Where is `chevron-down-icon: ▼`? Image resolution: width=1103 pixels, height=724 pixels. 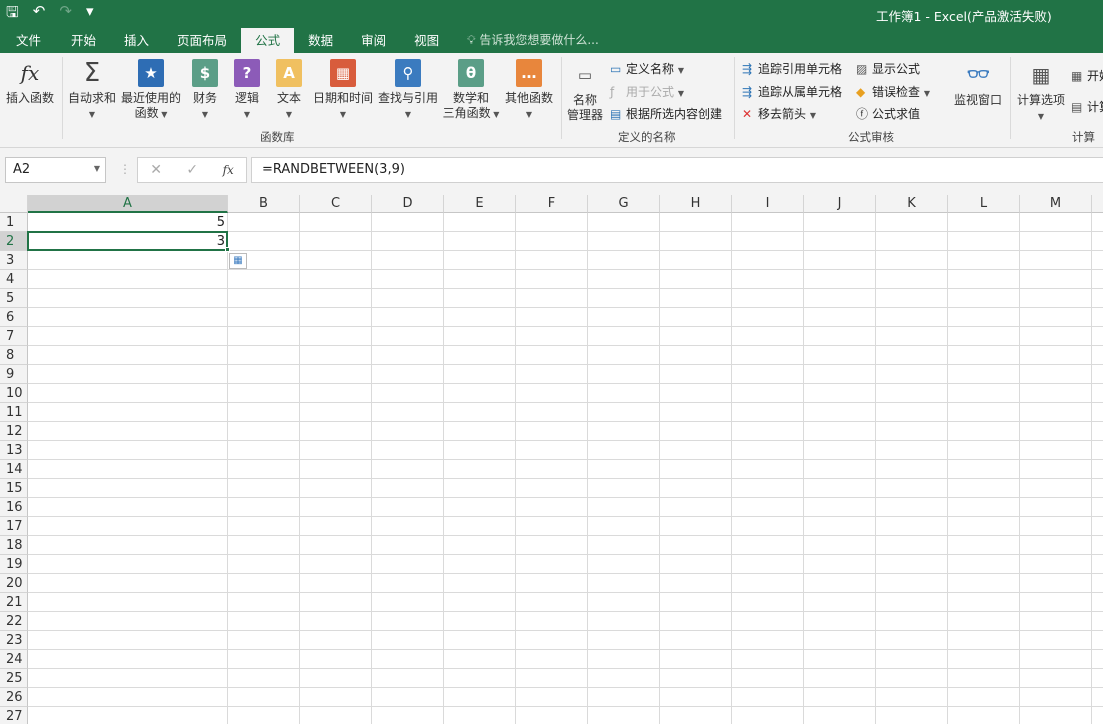 chevron-down-icon: ▼ is located at coordinates (97, 168).